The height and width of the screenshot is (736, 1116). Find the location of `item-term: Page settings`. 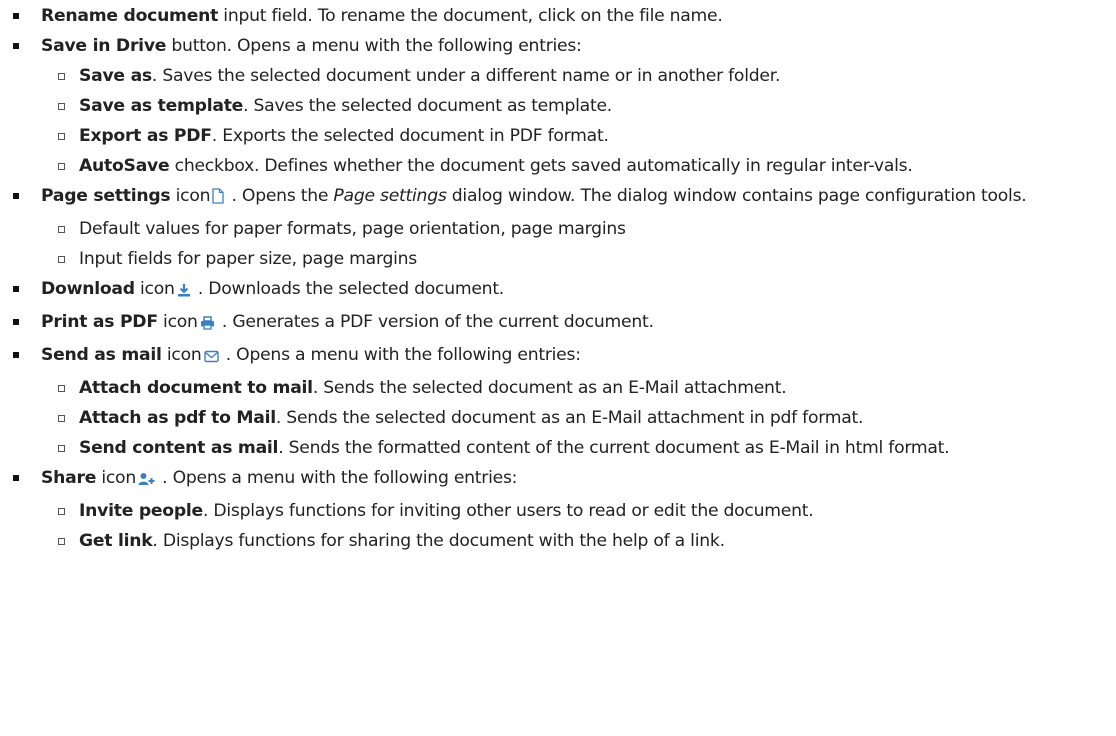

item-term: Page settings is located at coordinates (106, 196).